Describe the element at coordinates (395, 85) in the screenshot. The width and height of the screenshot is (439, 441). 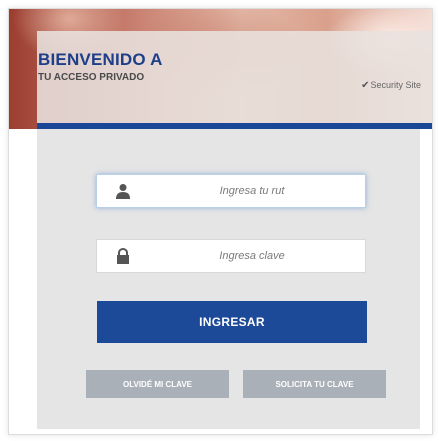
I see `security-label: Security Site` at that location.